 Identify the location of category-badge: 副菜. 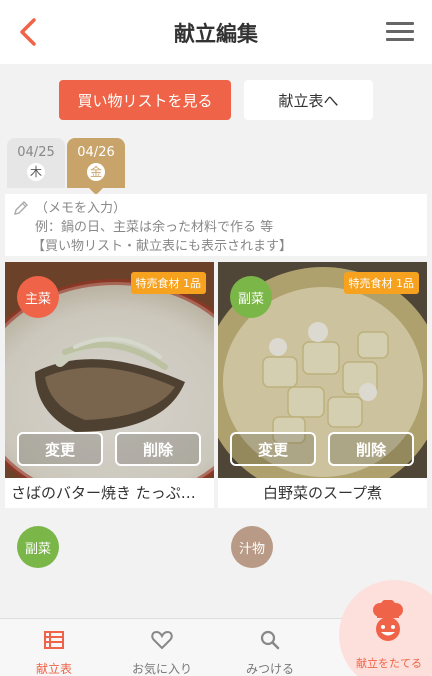
(251, 297).